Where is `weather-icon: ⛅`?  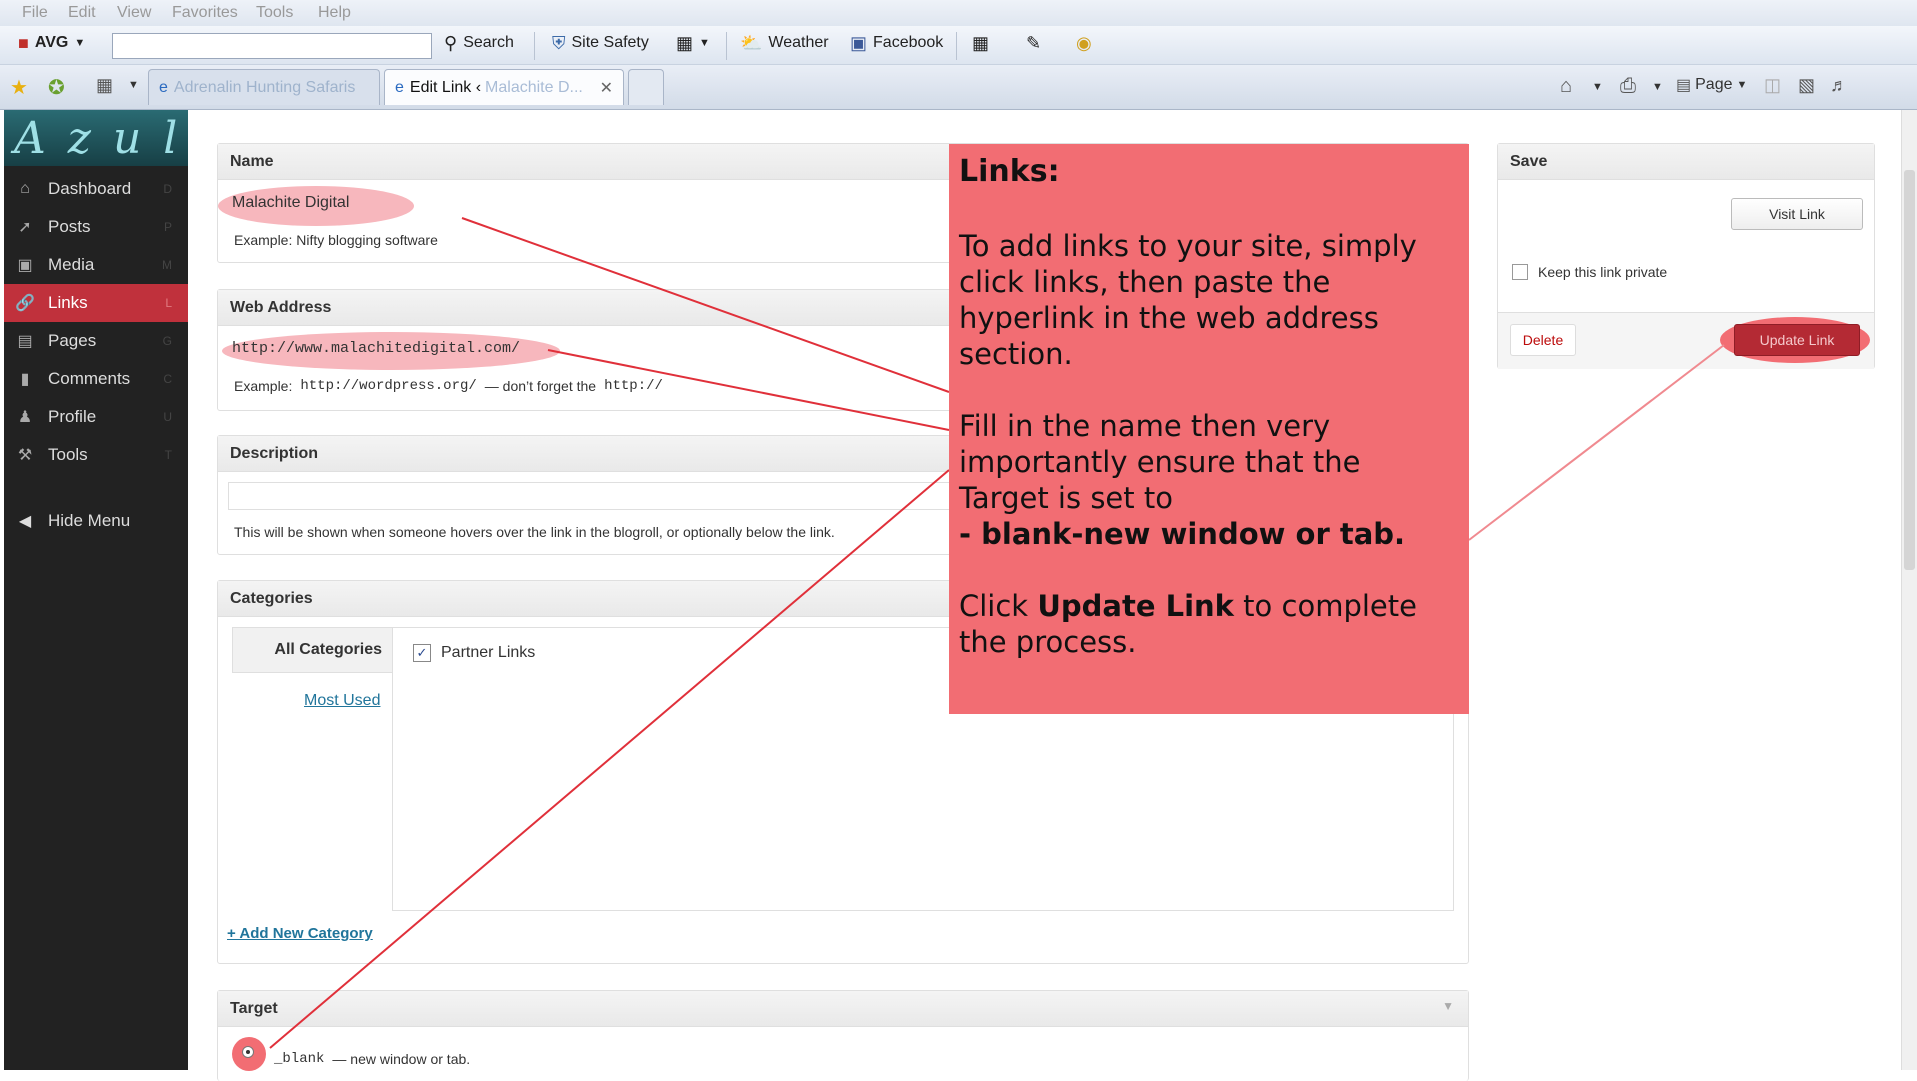
weather-icon: ⛅ is located at coordinates (751, 43).